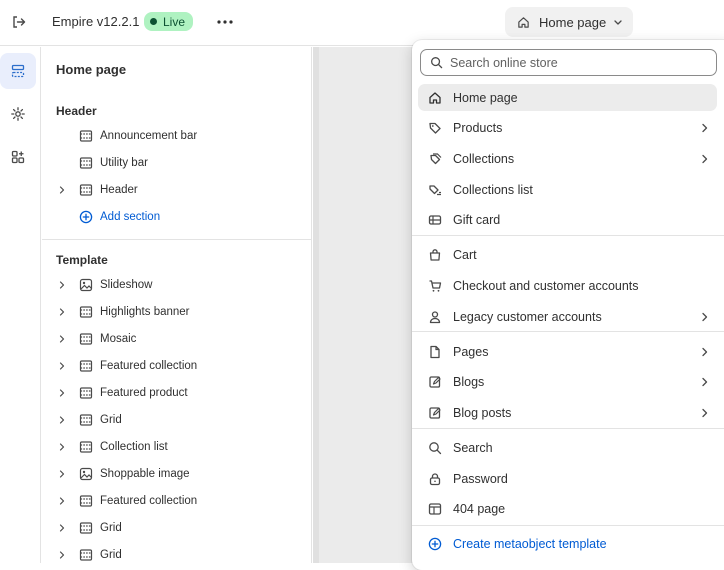 The height and width of the screenshot is (570, 724). What do you see at coordinates (567, 508) in the screenshot?
I see `menu-item-404-page: 404 page` at bounding box center [567, 508].